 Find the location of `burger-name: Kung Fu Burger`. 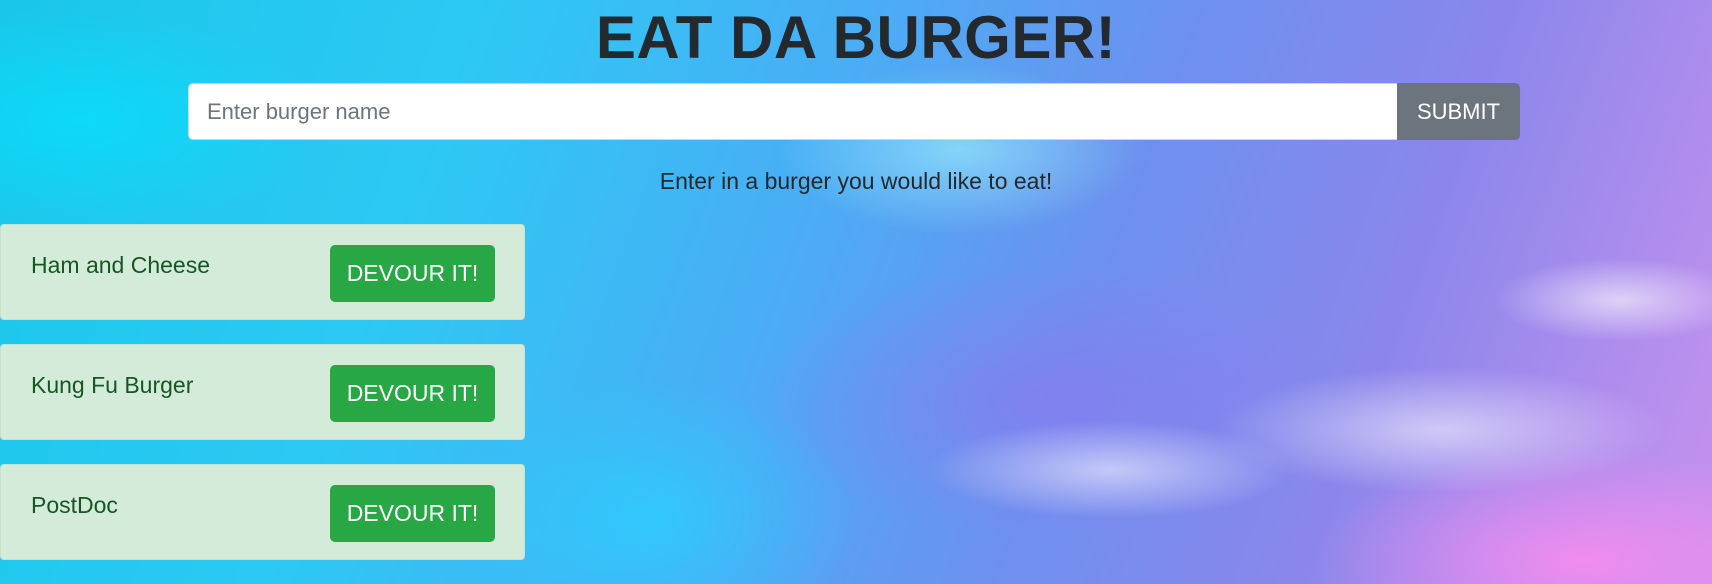

burger-name: Kung Fu Burger is located at coordinates (112, 385).